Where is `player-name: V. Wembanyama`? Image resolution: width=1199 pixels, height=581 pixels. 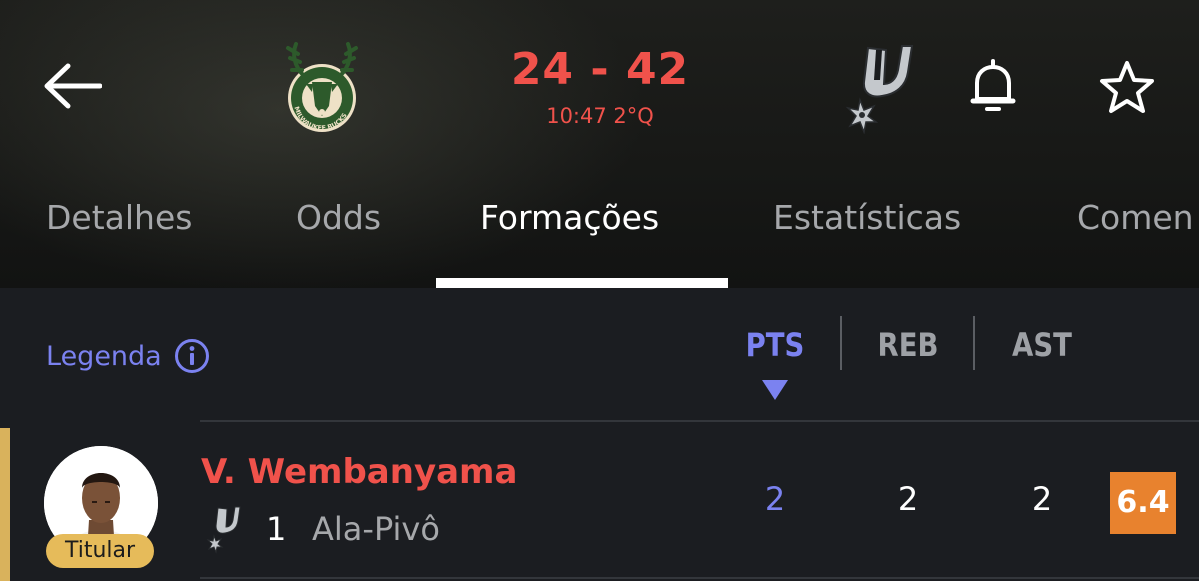
player-name: V. Wembanyama is located at coordinates (359, 472).